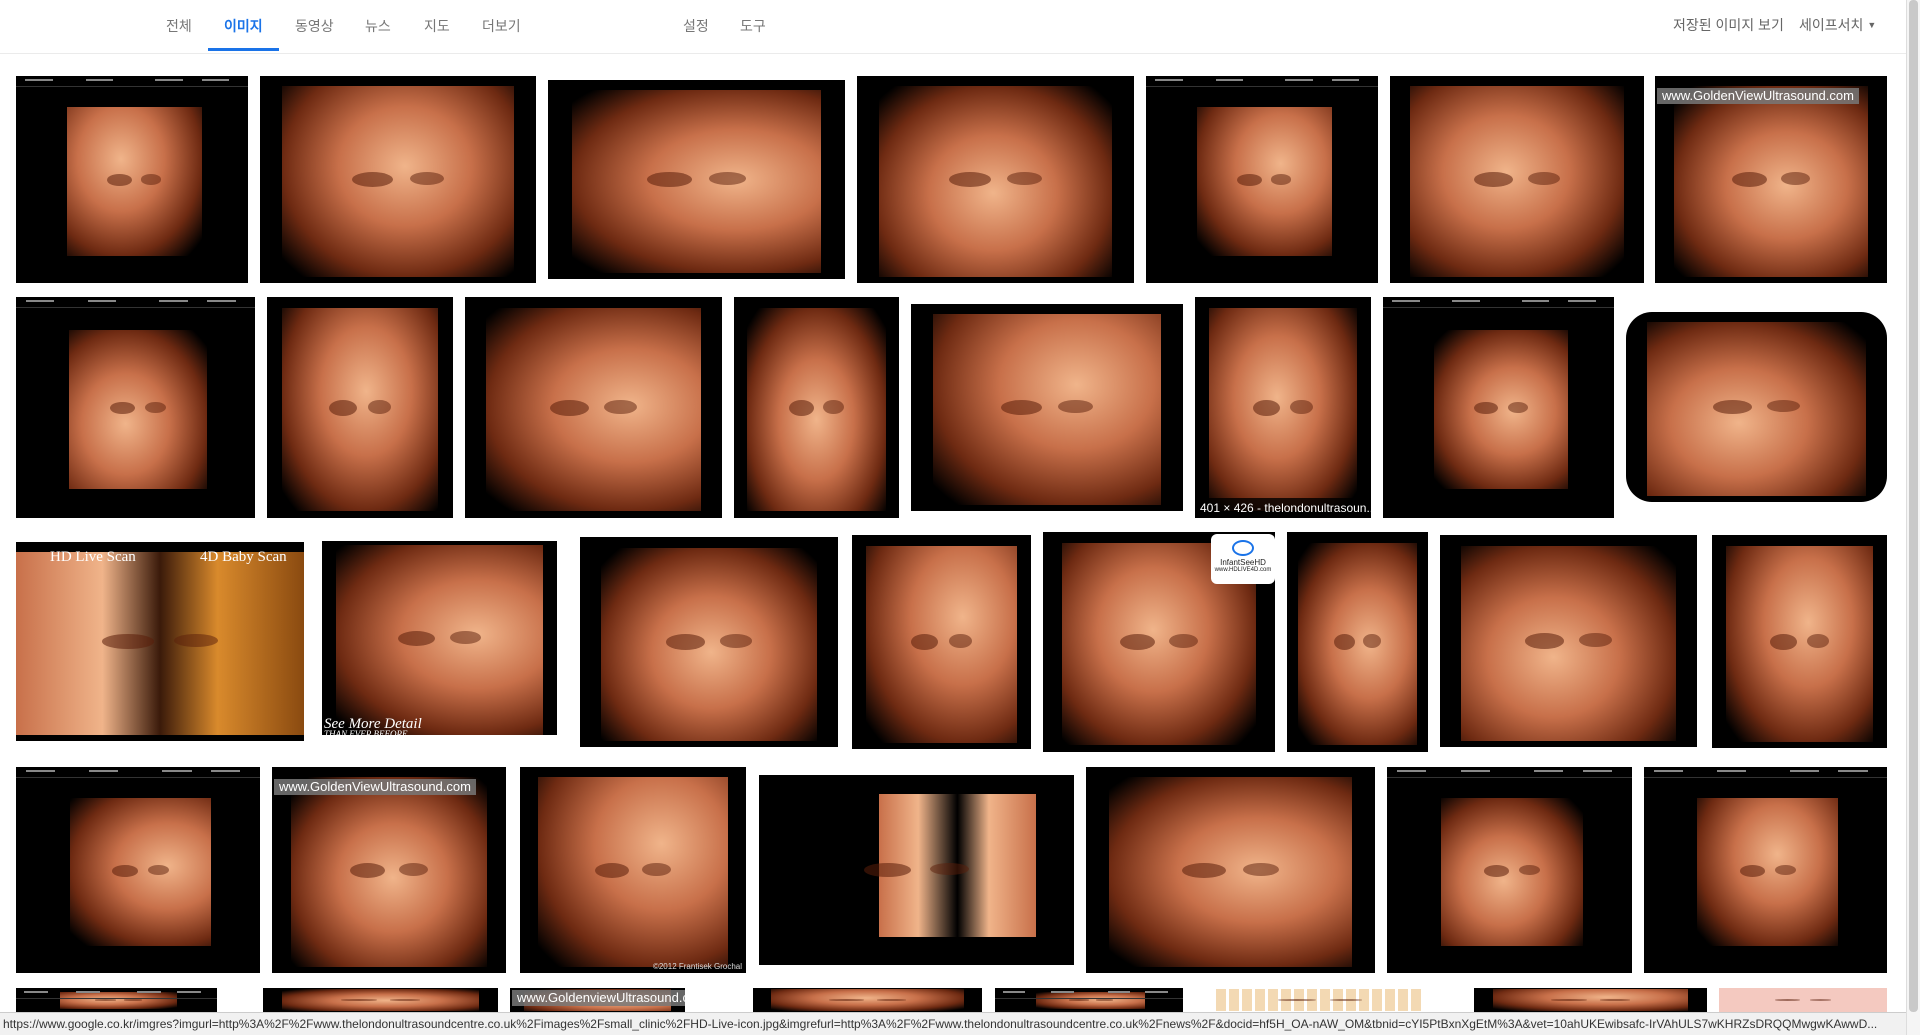  What do you see at coordinates (1913, 506) in the screenshot?
I see `scrollbar-thumb` at bounding box center [1913, 506].